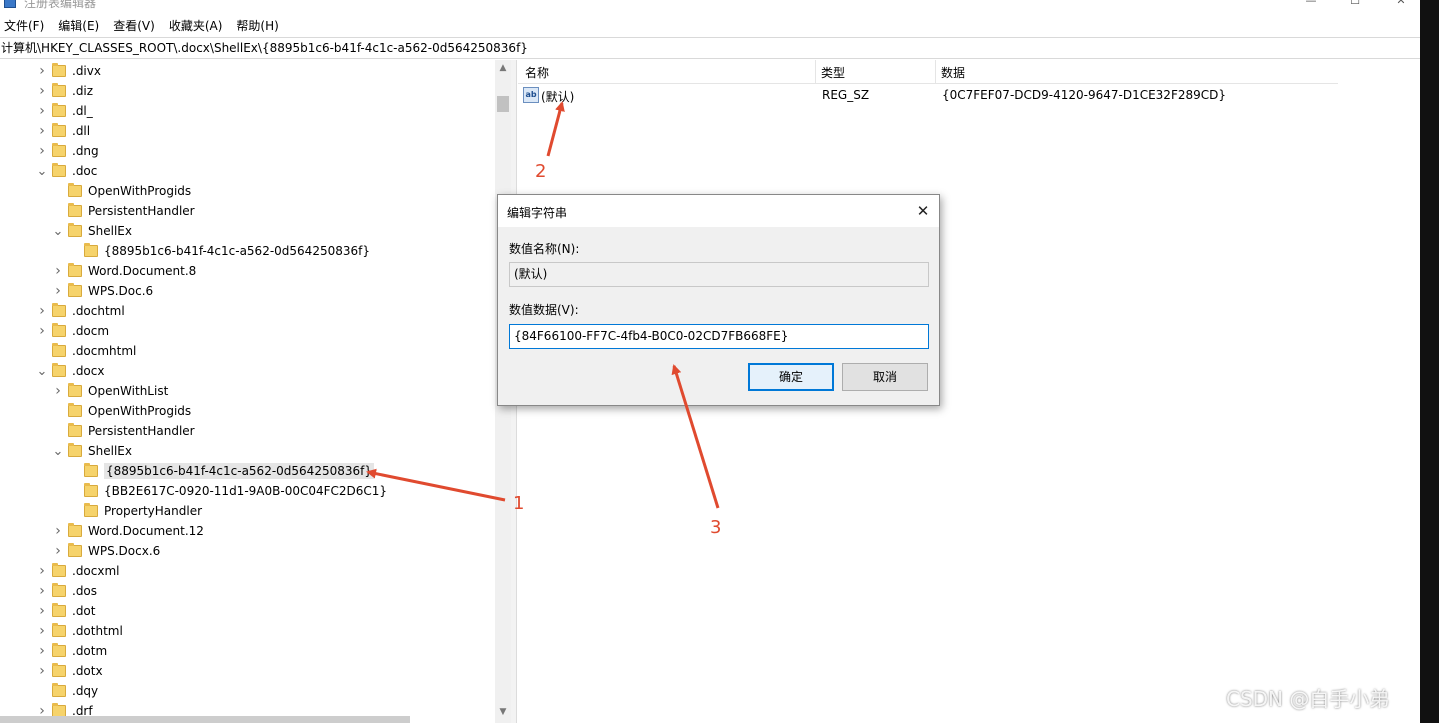 Image resolution: width=1439 pixels, height=723 pixels. I want to click on menu-help: 帮助(H), so click(257, 25).